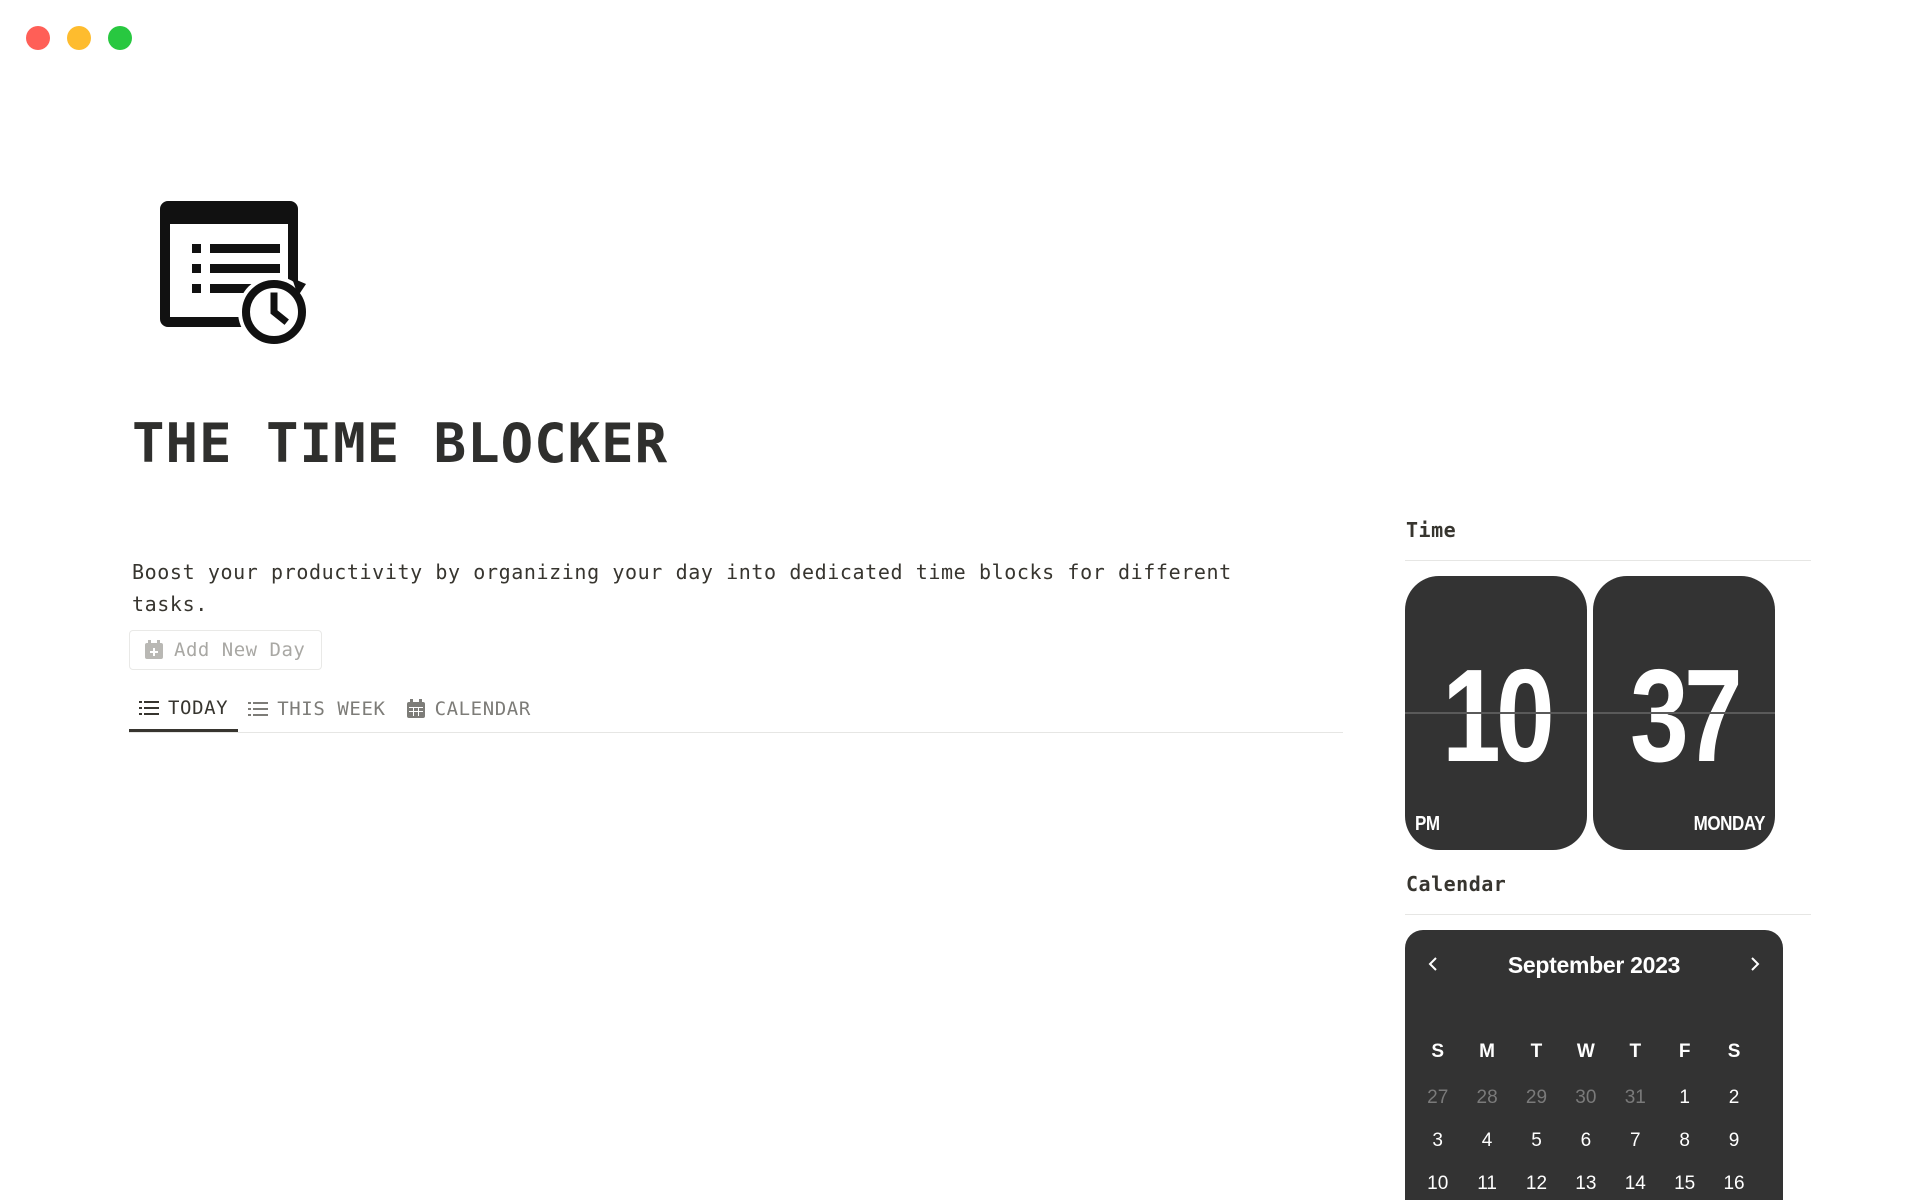  Describe the element at coordinates (1635, 1140) in the screenshot. I see `calendar-day: 7` at that location.